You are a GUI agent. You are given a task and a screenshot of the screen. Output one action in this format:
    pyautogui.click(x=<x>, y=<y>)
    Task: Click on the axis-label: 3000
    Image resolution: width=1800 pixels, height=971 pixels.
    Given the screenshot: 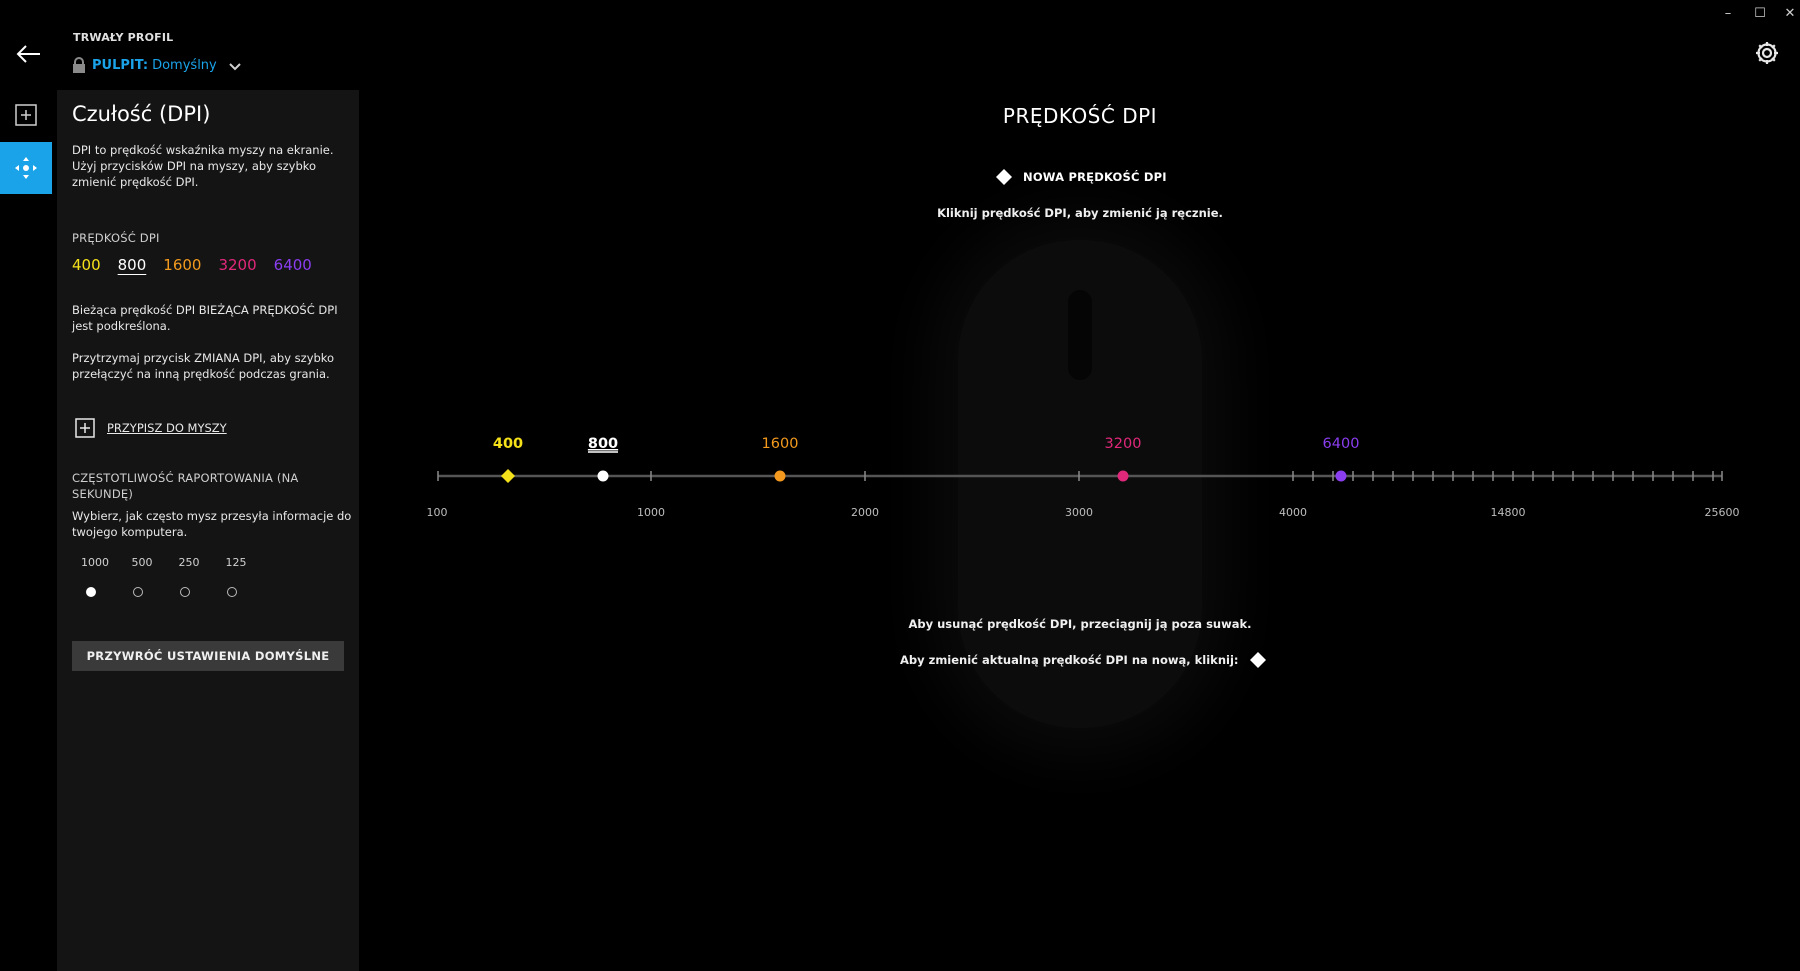 What is the action you would take?
    pyautogui.click(x=1079, y=512)
    